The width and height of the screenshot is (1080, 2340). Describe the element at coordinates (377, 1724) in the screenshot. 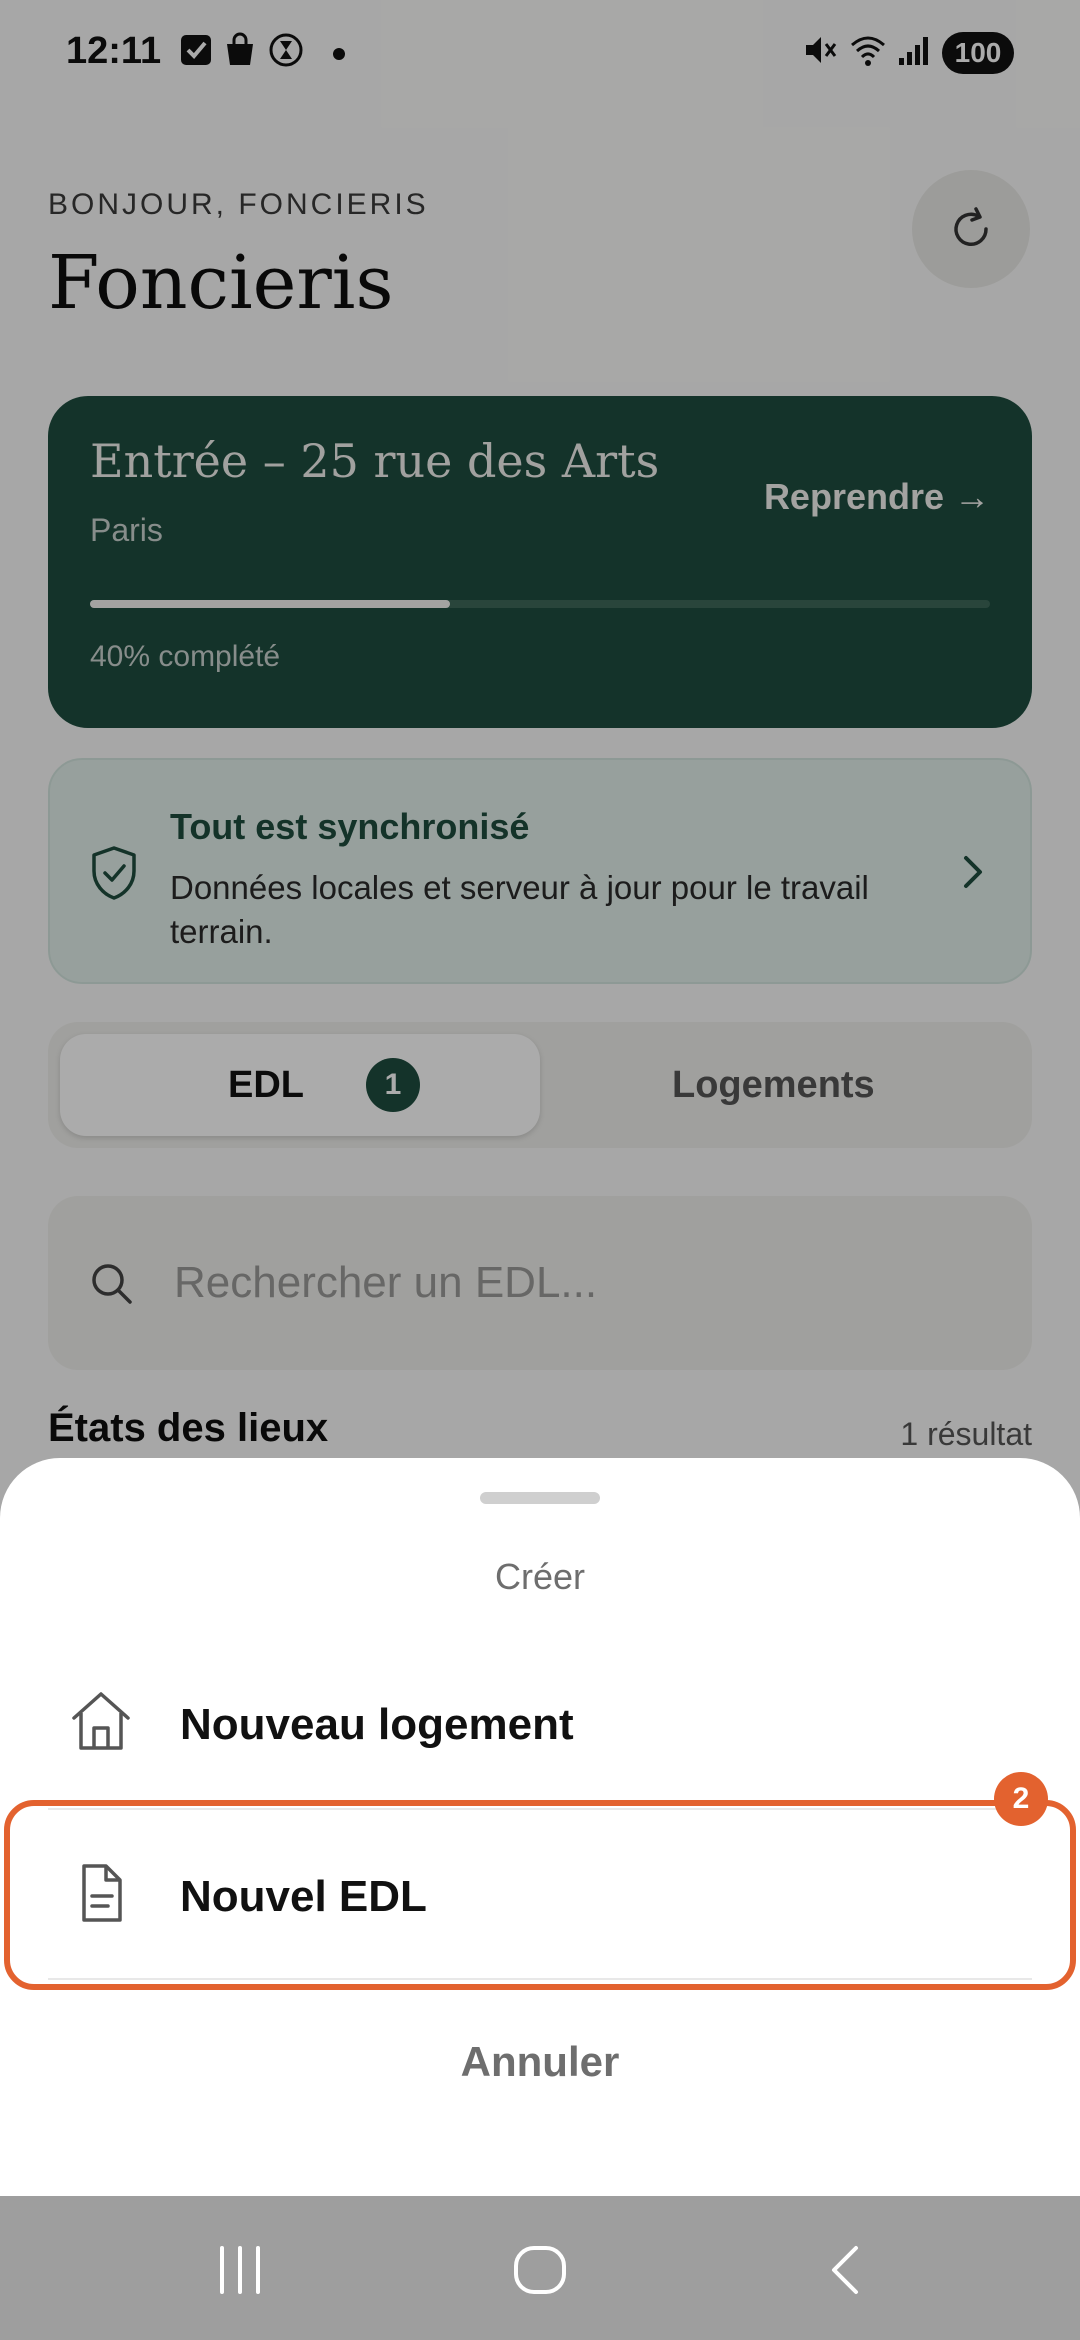

I see `new-logement-label: Nouveau logement` at that location.